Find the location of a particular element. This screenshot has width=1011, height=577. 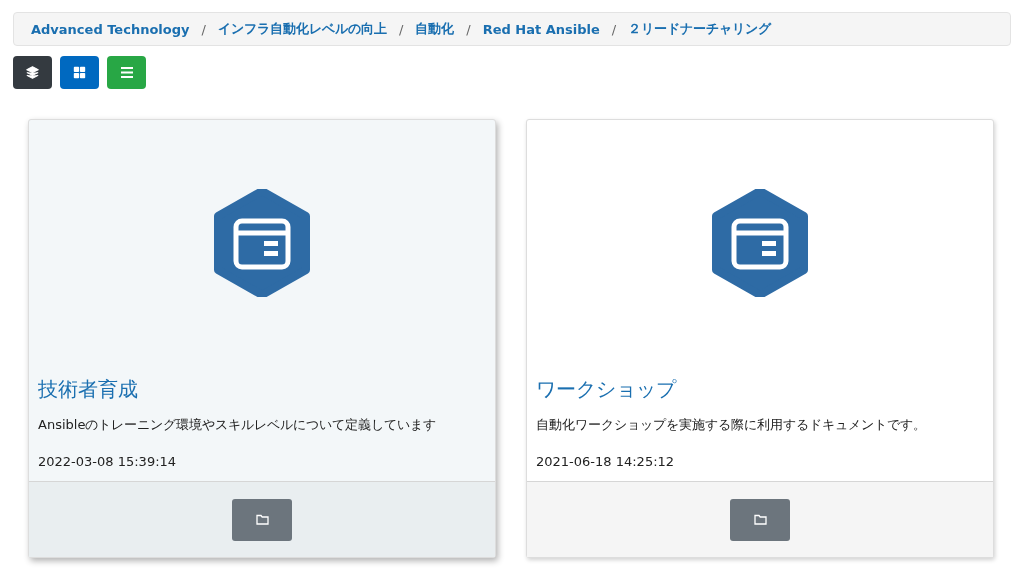

card-date: 2022-03-08 15:39:14 is located at coordinates (108, 461).